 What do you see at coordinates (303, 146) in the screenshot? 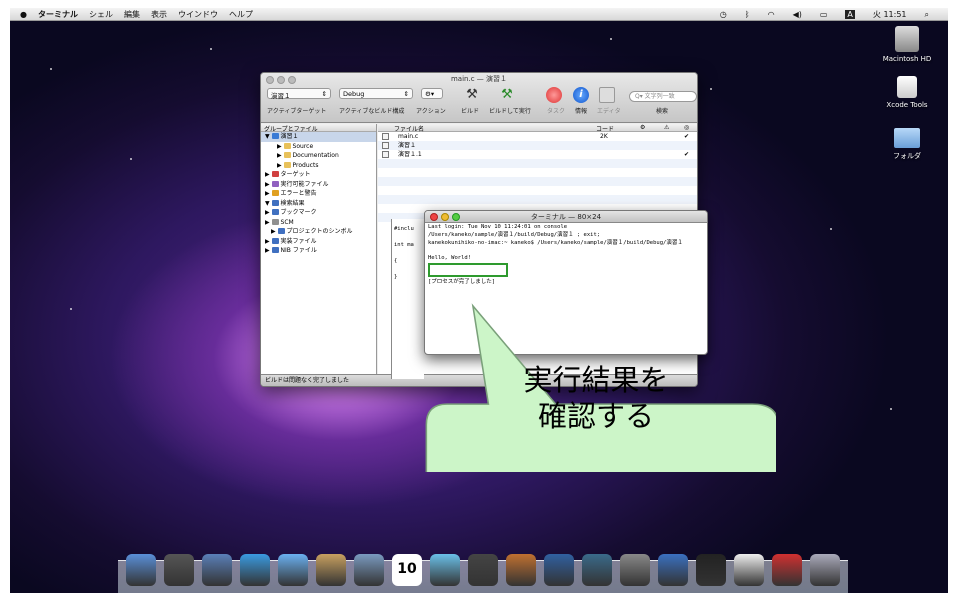
I see `sidebar-item-label: Source` at bounding box center [303, 146].